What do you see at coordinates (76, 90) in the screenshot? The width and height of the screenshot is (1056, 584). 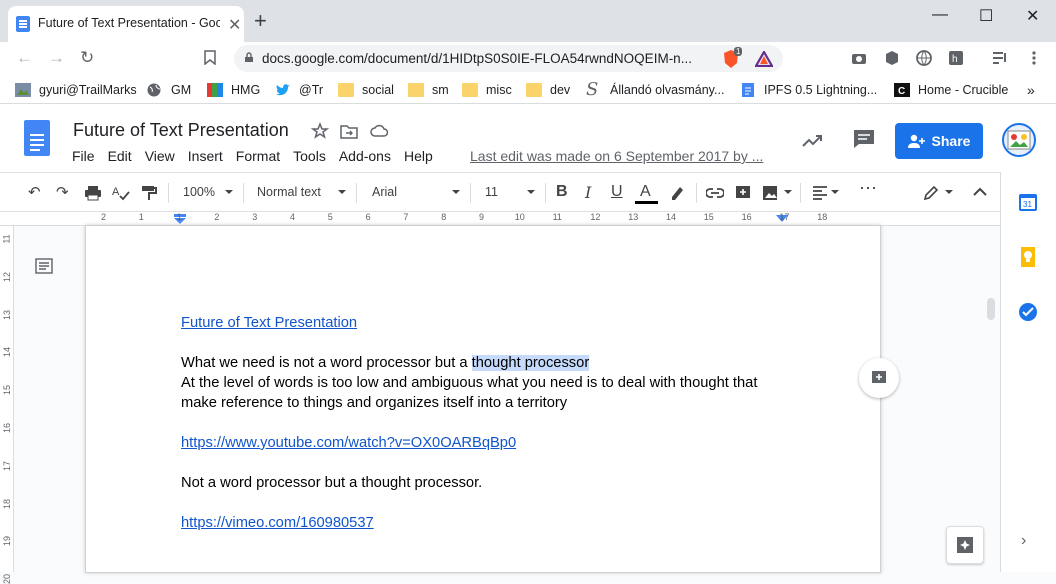 I see `bookmark-trailmarks: gyuri@TrailMarks` at bounding box center [76, 90].